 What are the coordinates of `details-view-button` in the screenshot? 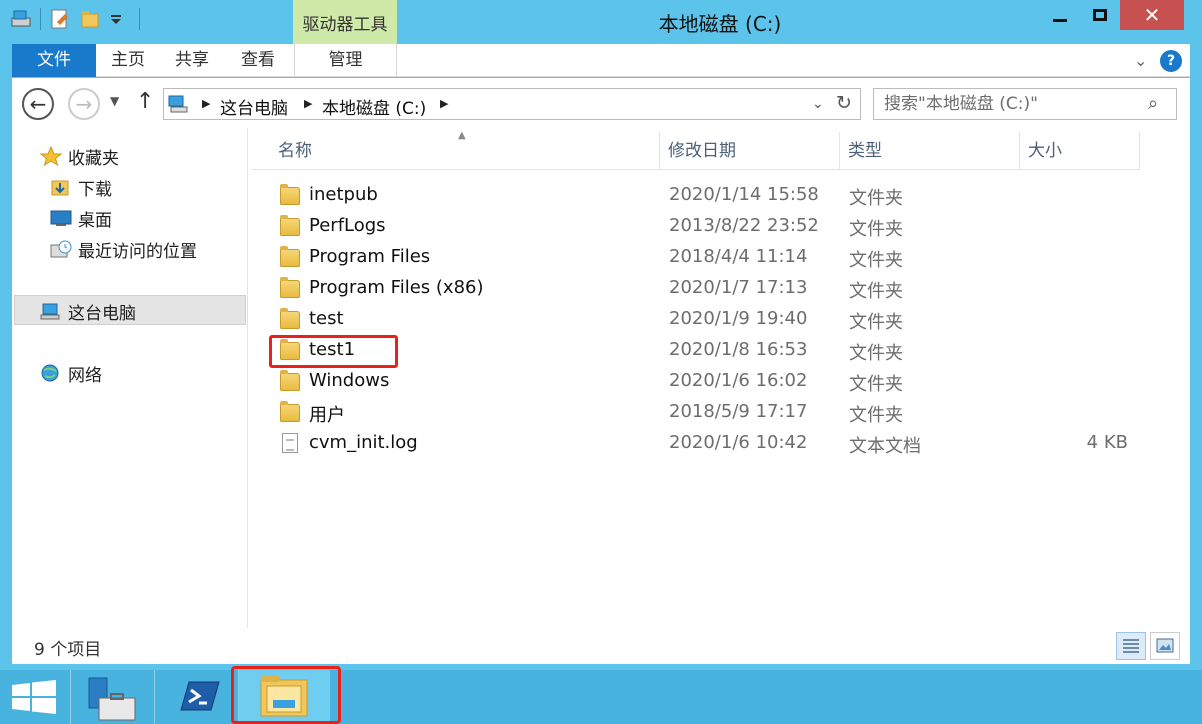 It's located at (1131, 646).